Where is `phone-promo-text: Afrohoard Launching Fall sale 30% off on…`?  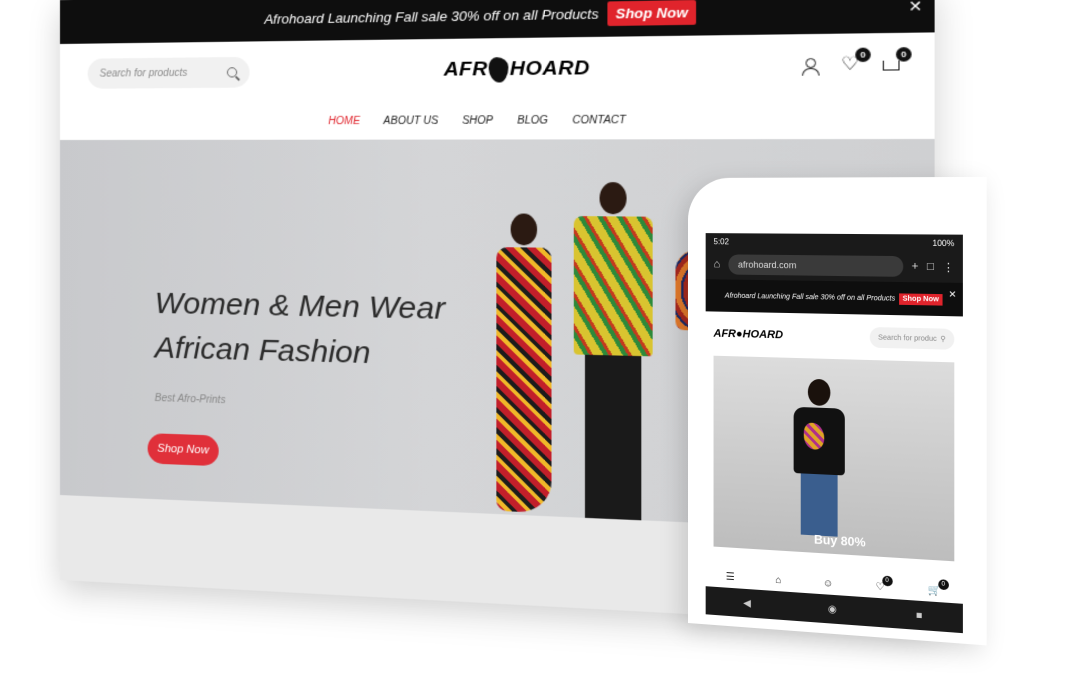
phone-promo-text: Afrohoard Launching Fall sale 30% off on… is located at coordinates (810, 297).